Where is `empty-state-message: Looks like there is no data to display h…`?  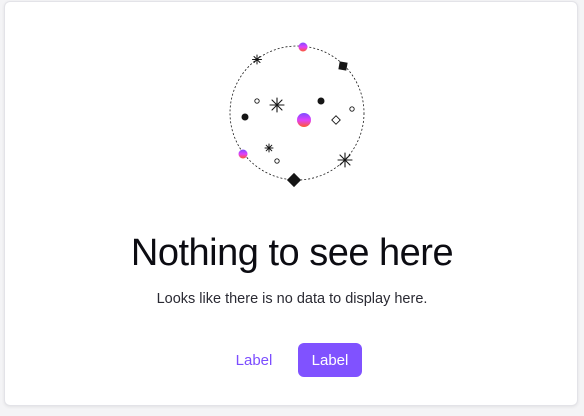 empty-state-message: Looks like there is no data to display h… is located at coordinates (292, 299).